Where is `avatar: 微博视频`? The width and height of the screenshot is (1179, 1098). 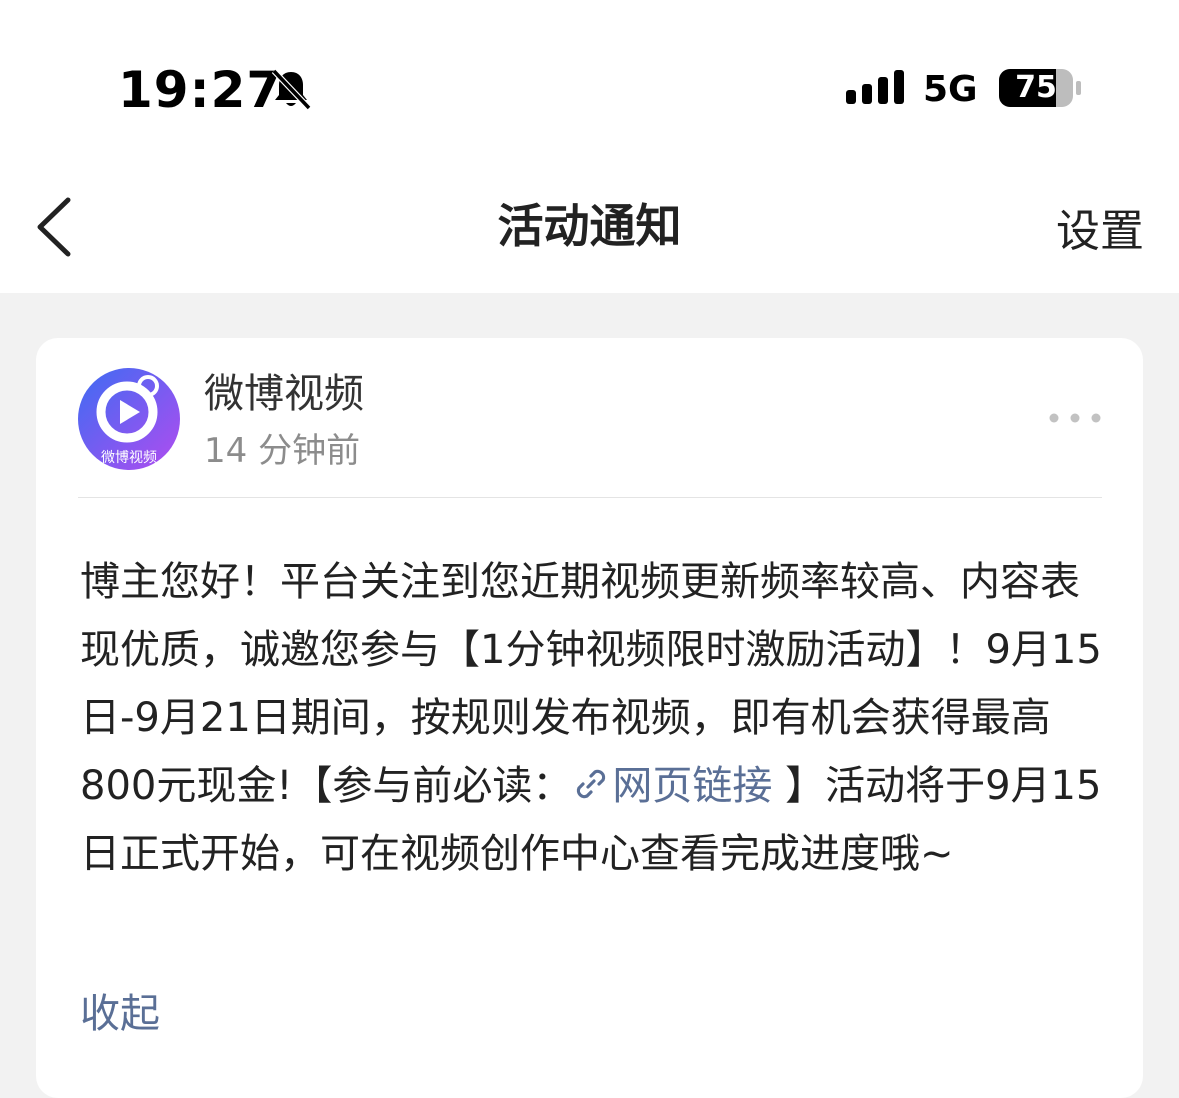
avatar: 微博视频 is located at coordinates (129, 419).